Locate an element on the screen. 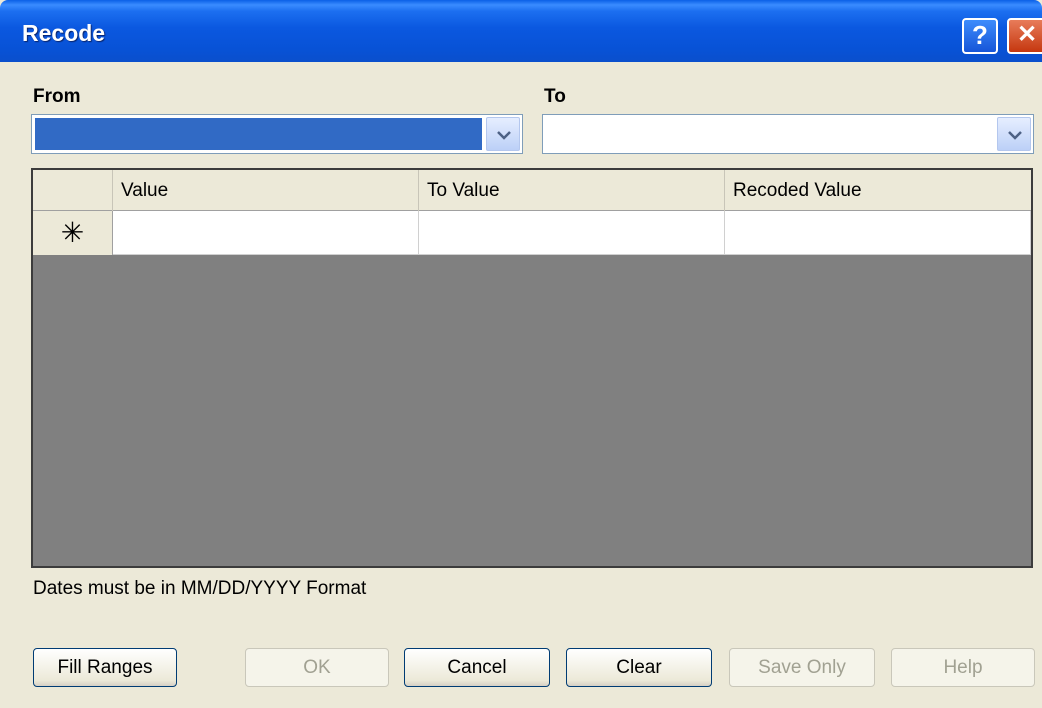 Image resolution: width=1042 pixels, height=708 pixels. to-label: To is located at coordinates (555, 96).